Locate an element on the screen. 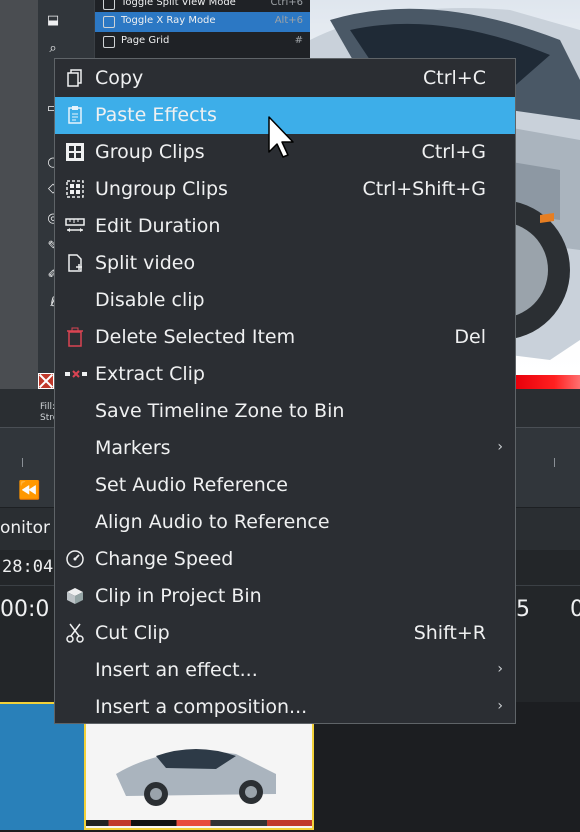 This screenshot has width=580, height=832. ruler-label: 00:0 is located at coordinates (25, 609).